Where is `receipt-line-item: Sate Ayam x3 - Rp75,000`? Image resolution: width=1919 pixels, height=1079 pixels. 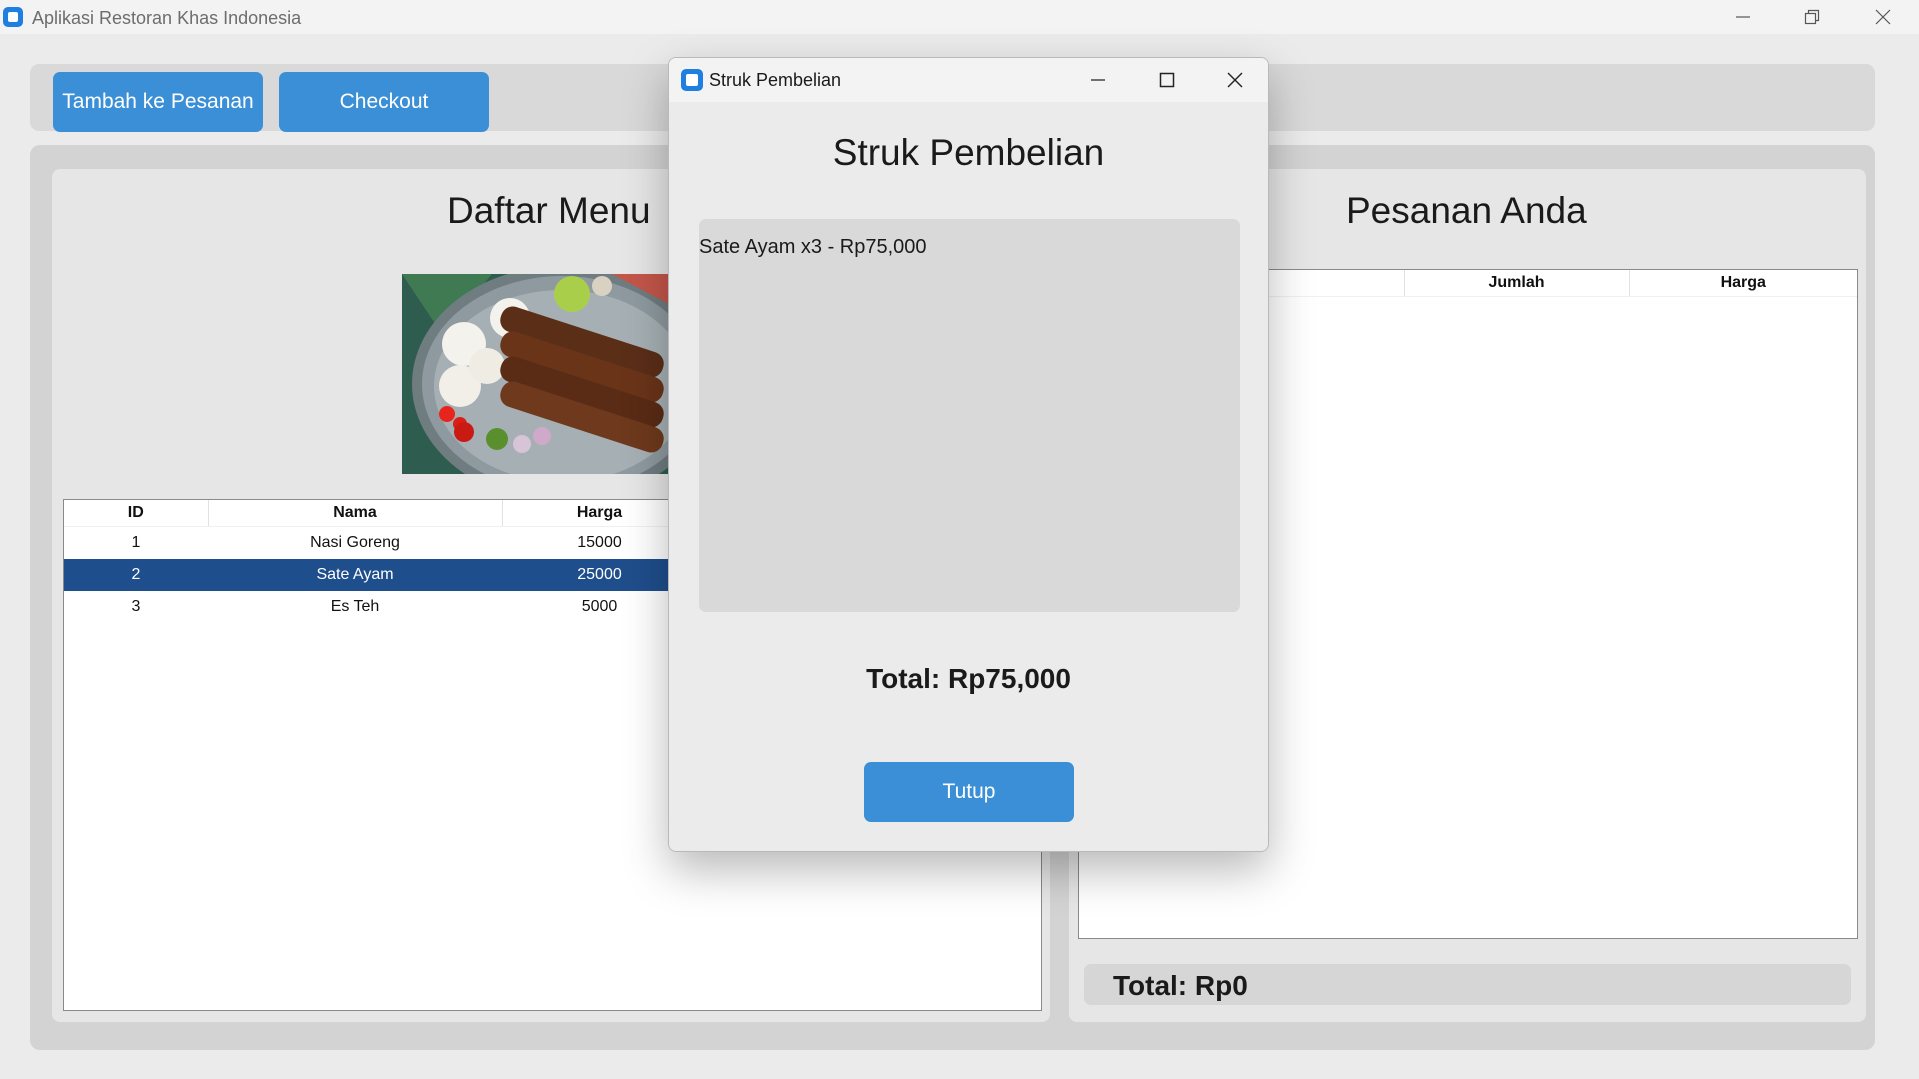 receipt-line-item: Sate Ayam x3 - Rp75,000 is located at coordinates (813, 247).